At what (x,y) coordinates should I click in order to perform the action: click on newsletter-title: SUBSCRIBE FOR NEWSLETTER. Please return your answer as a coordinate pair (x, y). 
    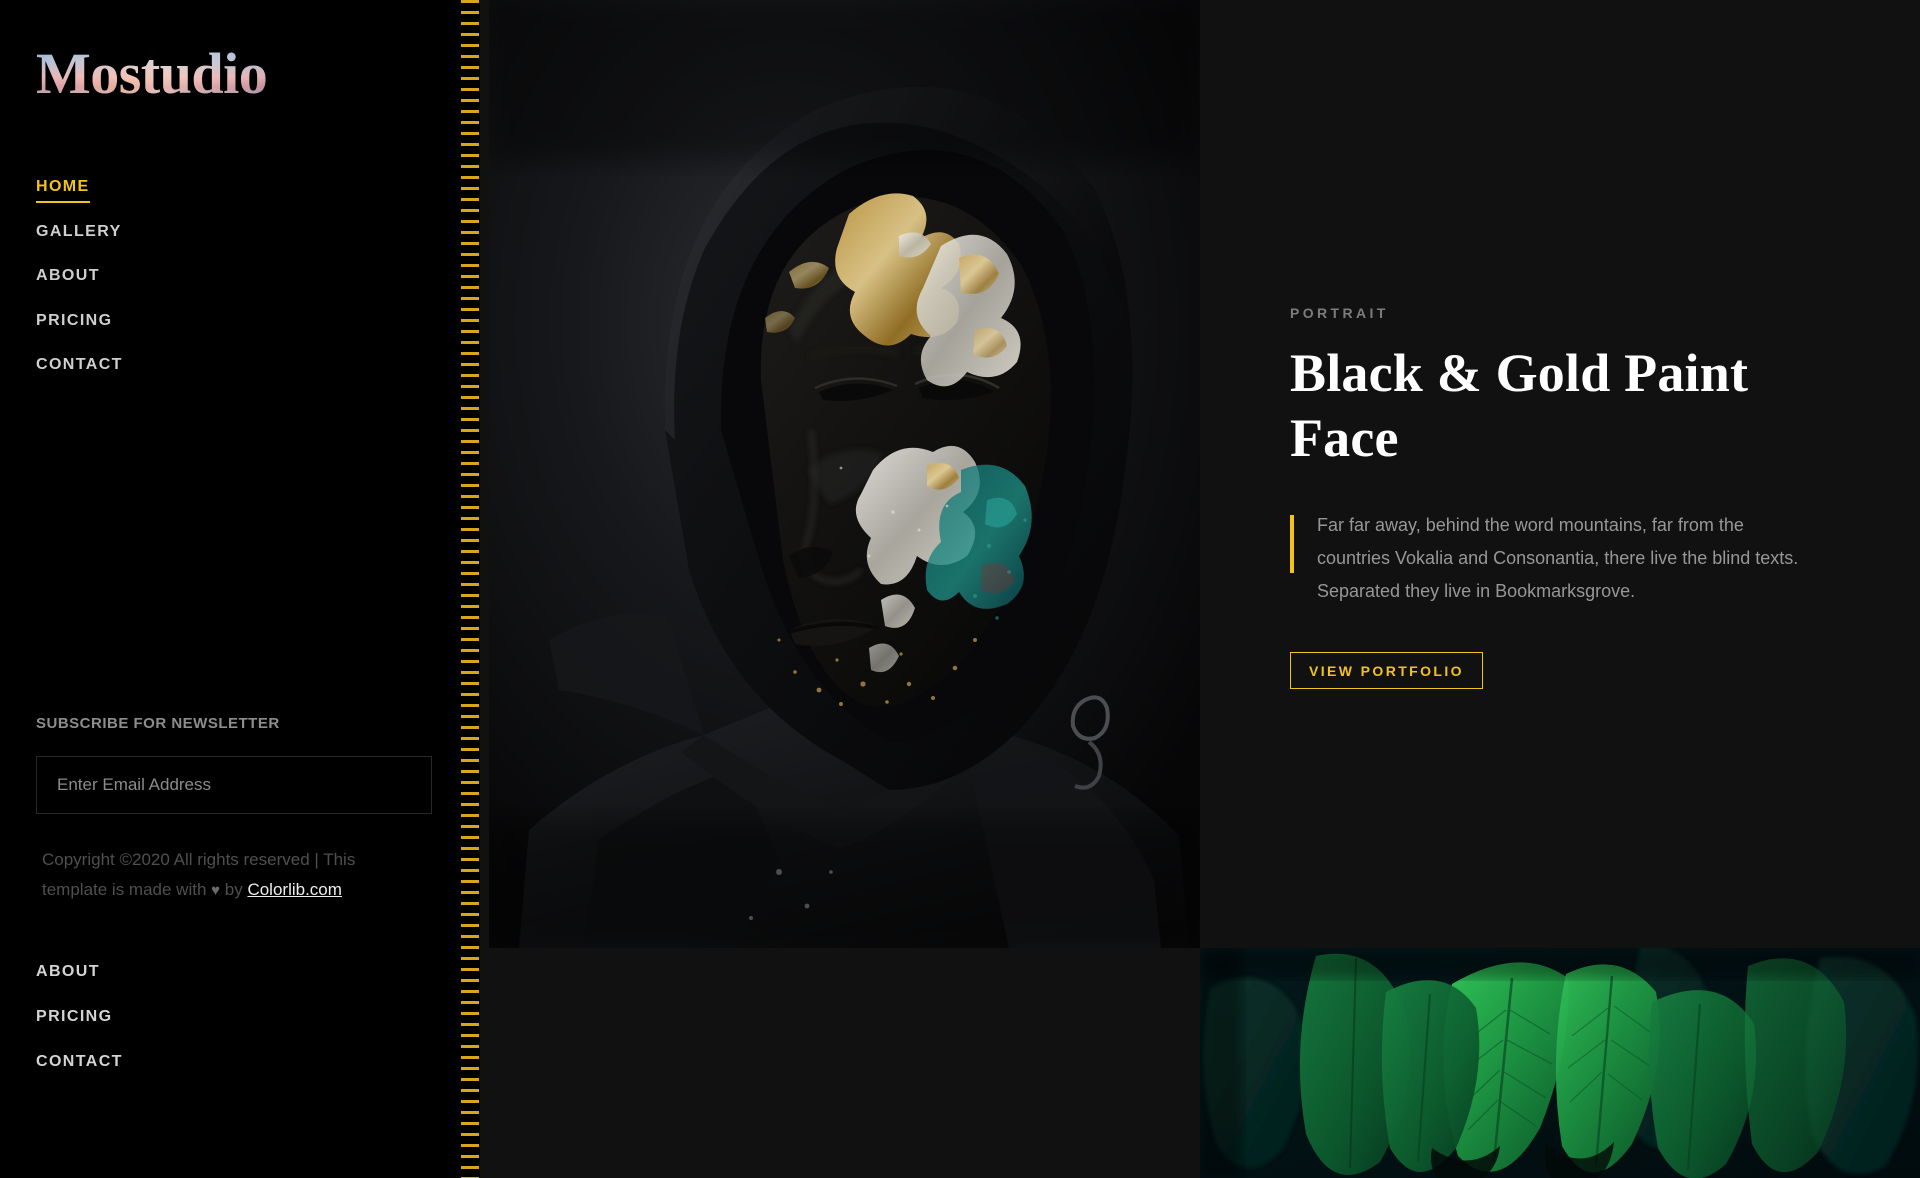
    Looking at the image, I should click on (158, 723).